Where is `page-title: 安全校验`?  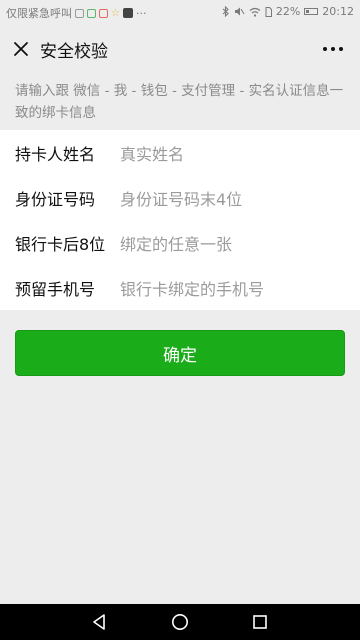
page-title: 安全校验 is located at coordinates (74, 52).